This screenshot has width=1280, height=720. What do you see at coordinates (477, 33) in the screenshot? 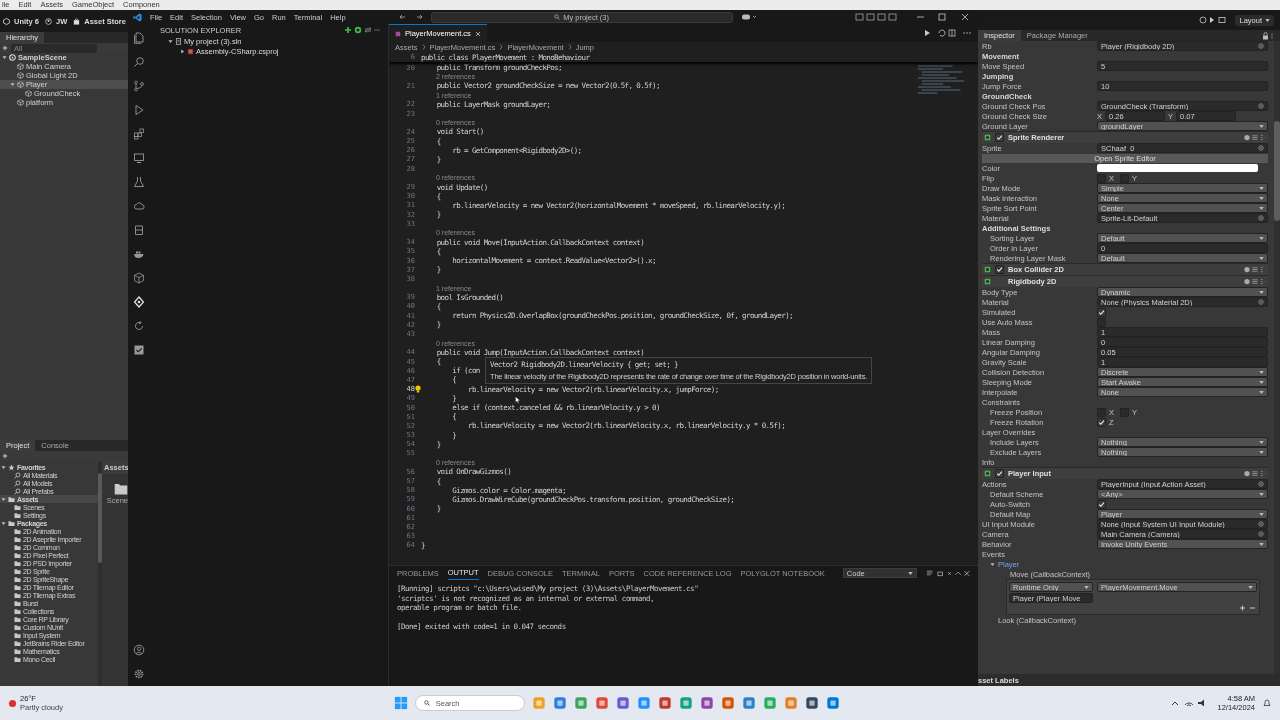
I see `close-icon` at bounding box center [477, 33].